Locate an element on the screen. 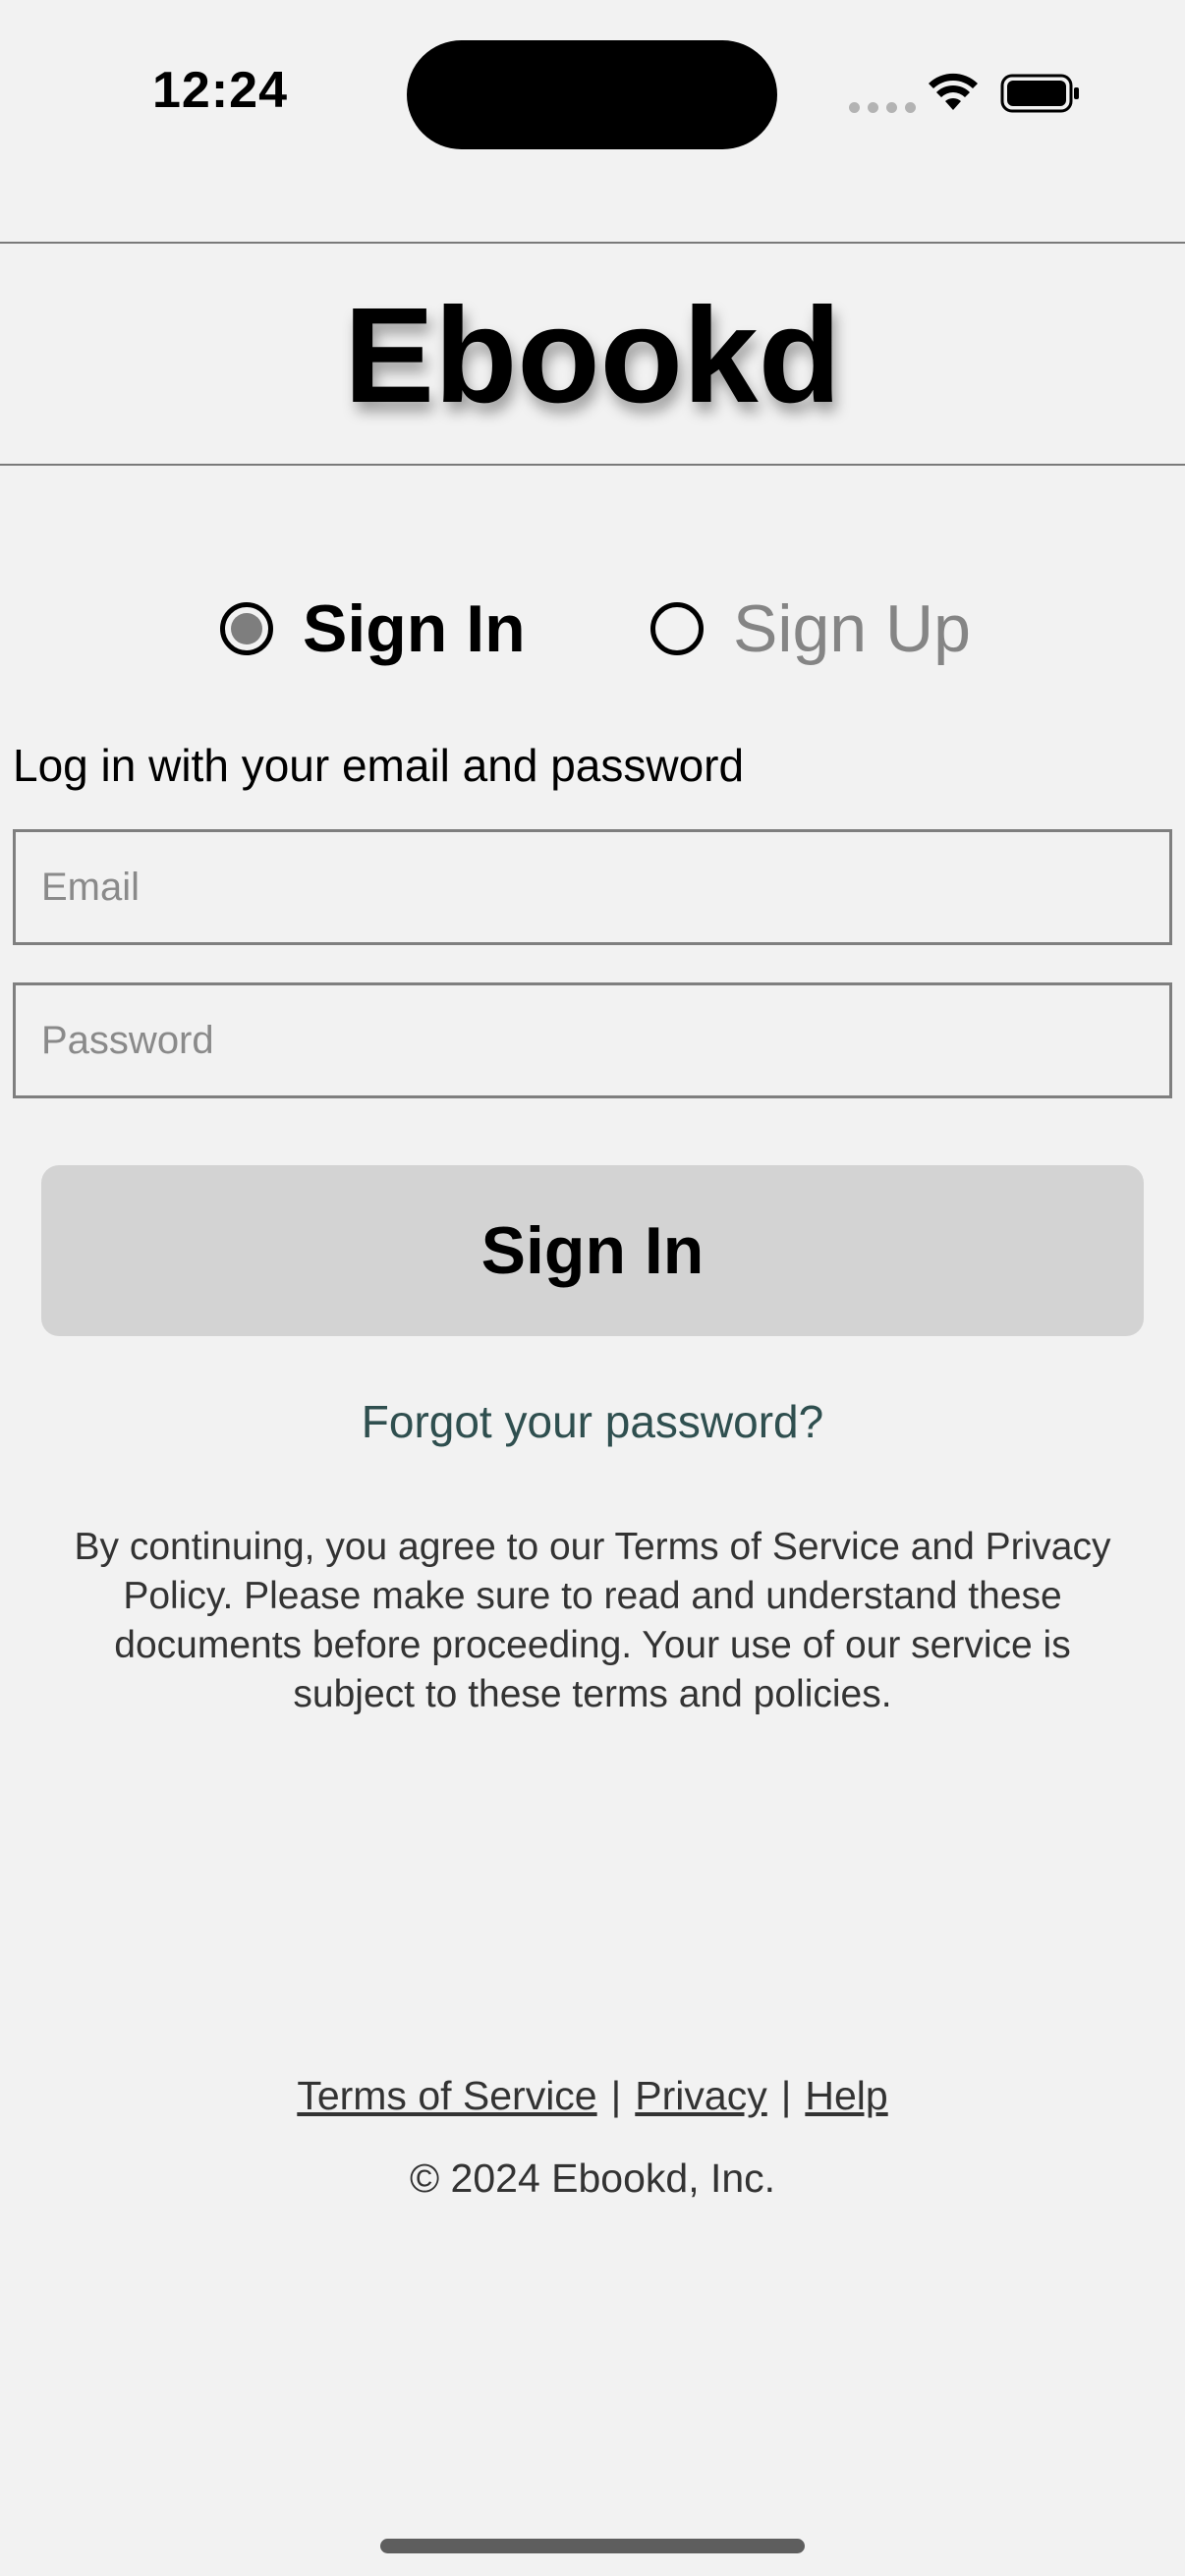  dynamic-island is located at coordinates (592, 94).